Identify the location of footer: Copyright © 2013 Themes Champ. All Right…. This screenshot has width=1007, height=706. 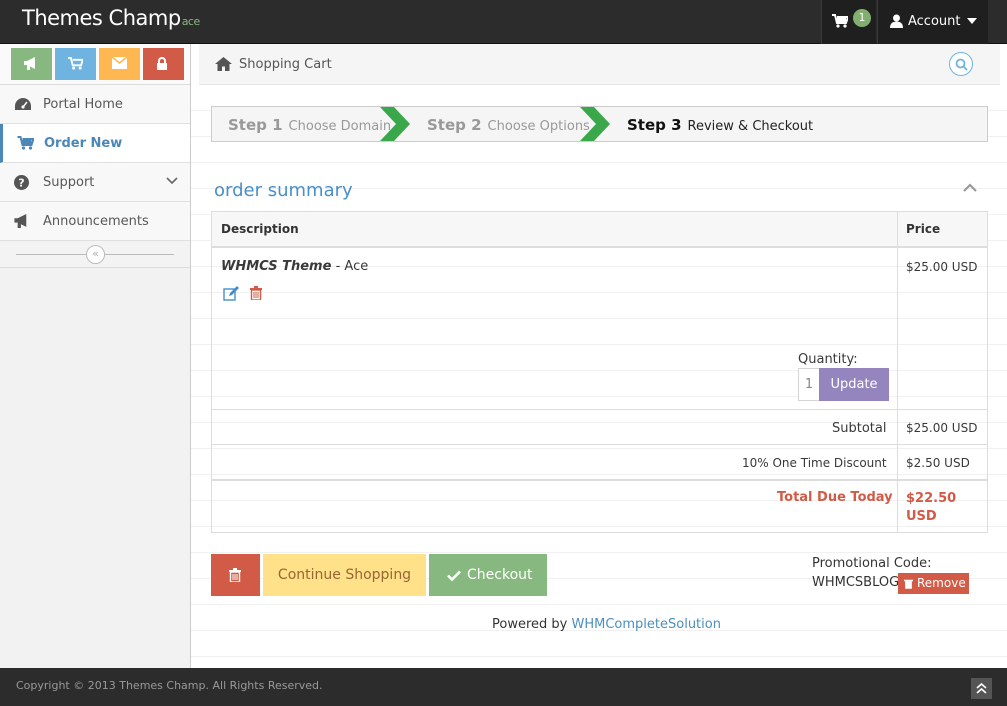
(503, 687).